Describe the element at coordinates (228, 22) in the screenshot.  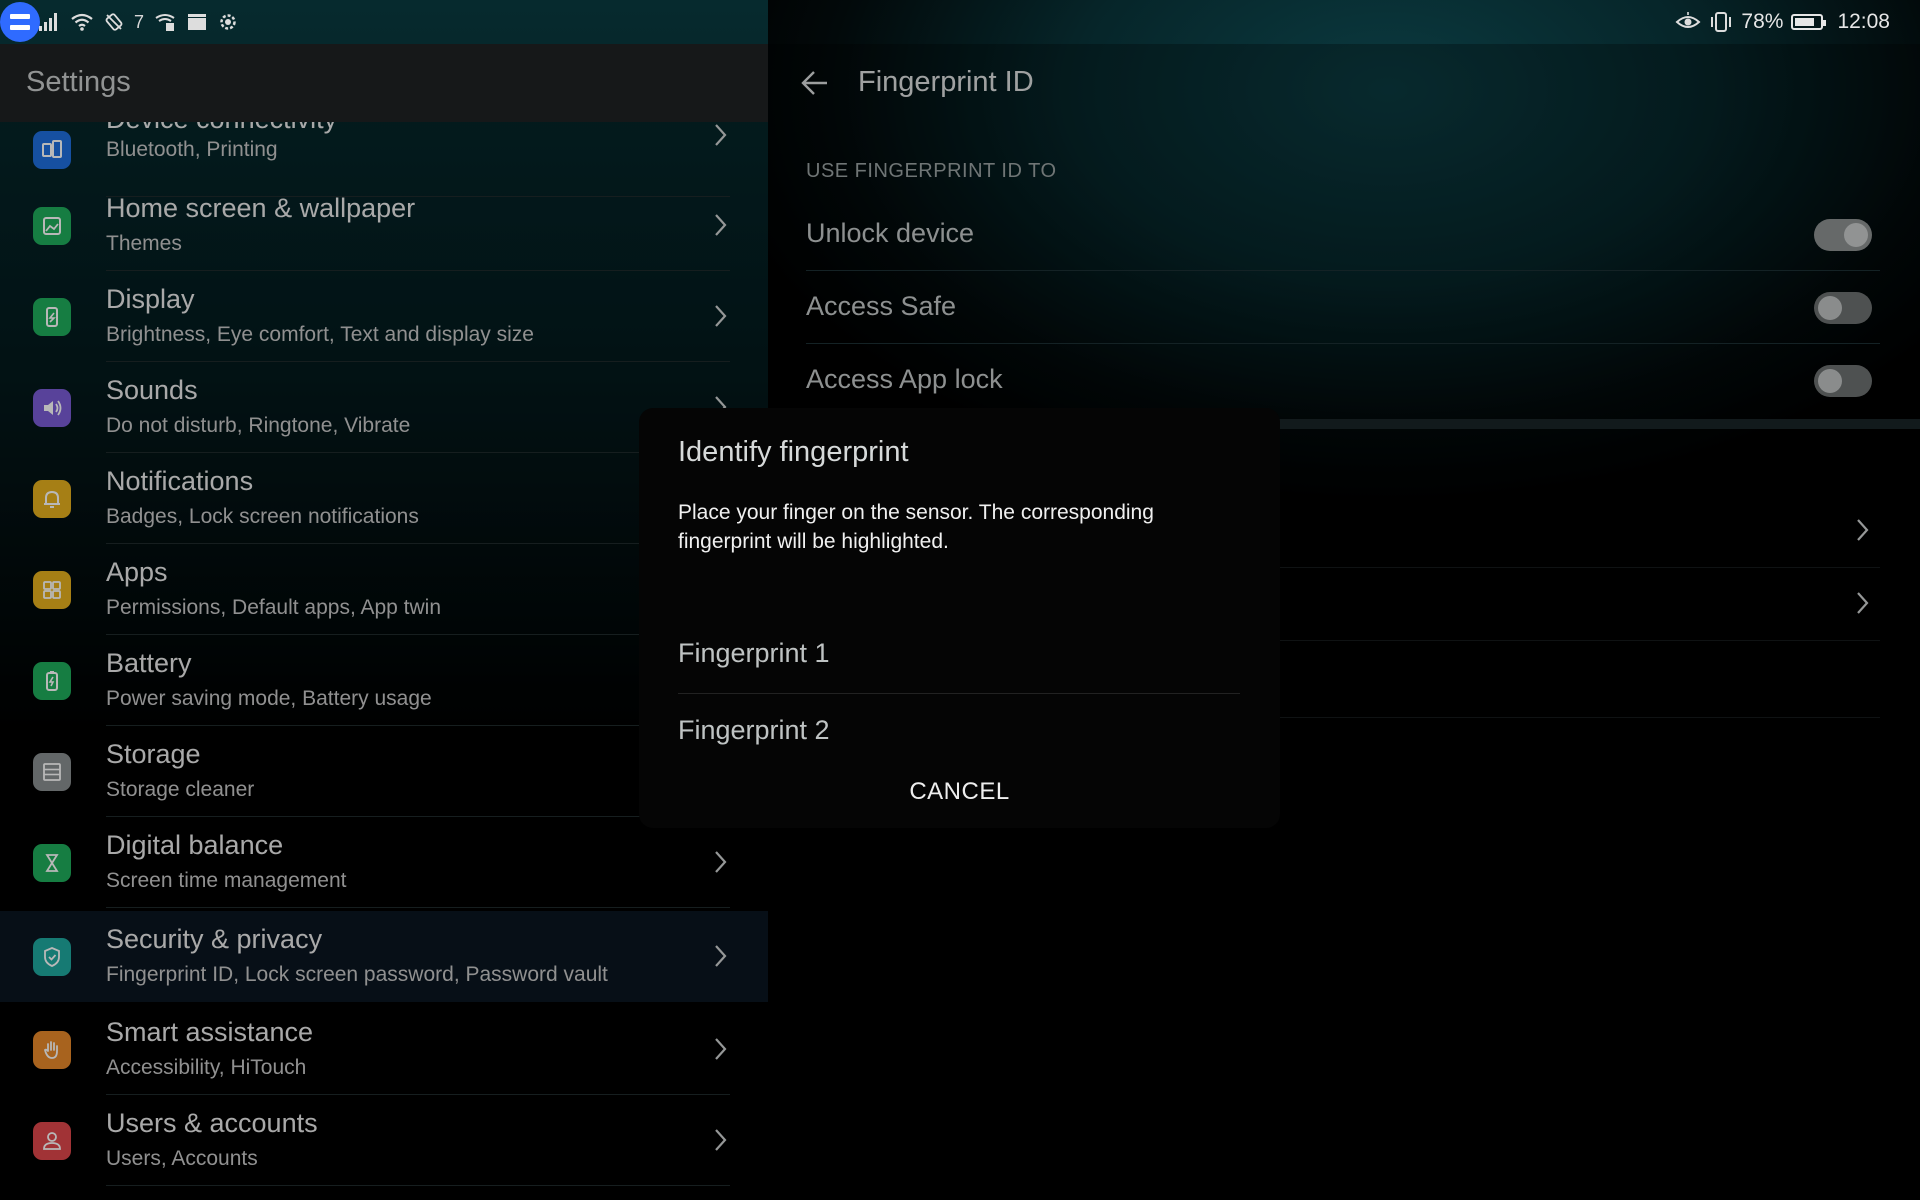
I see `gear-icon` at that location.